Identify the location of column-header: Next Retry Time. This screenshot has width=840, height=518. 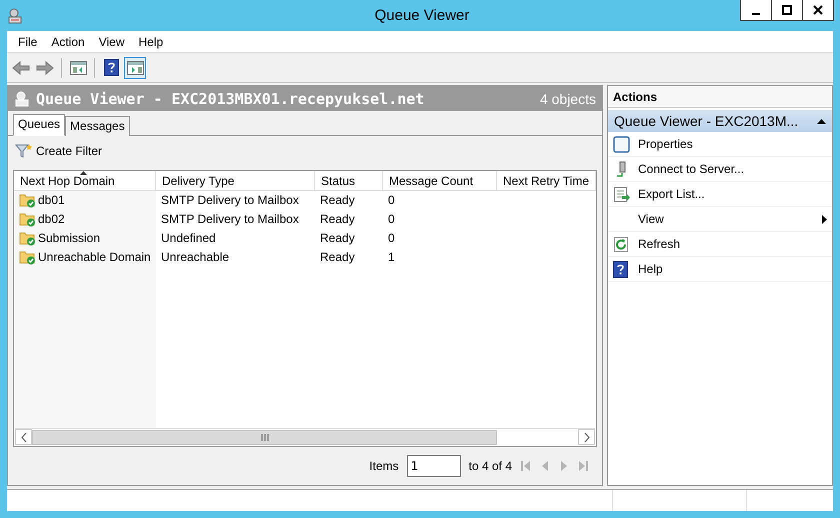
(546, 181).